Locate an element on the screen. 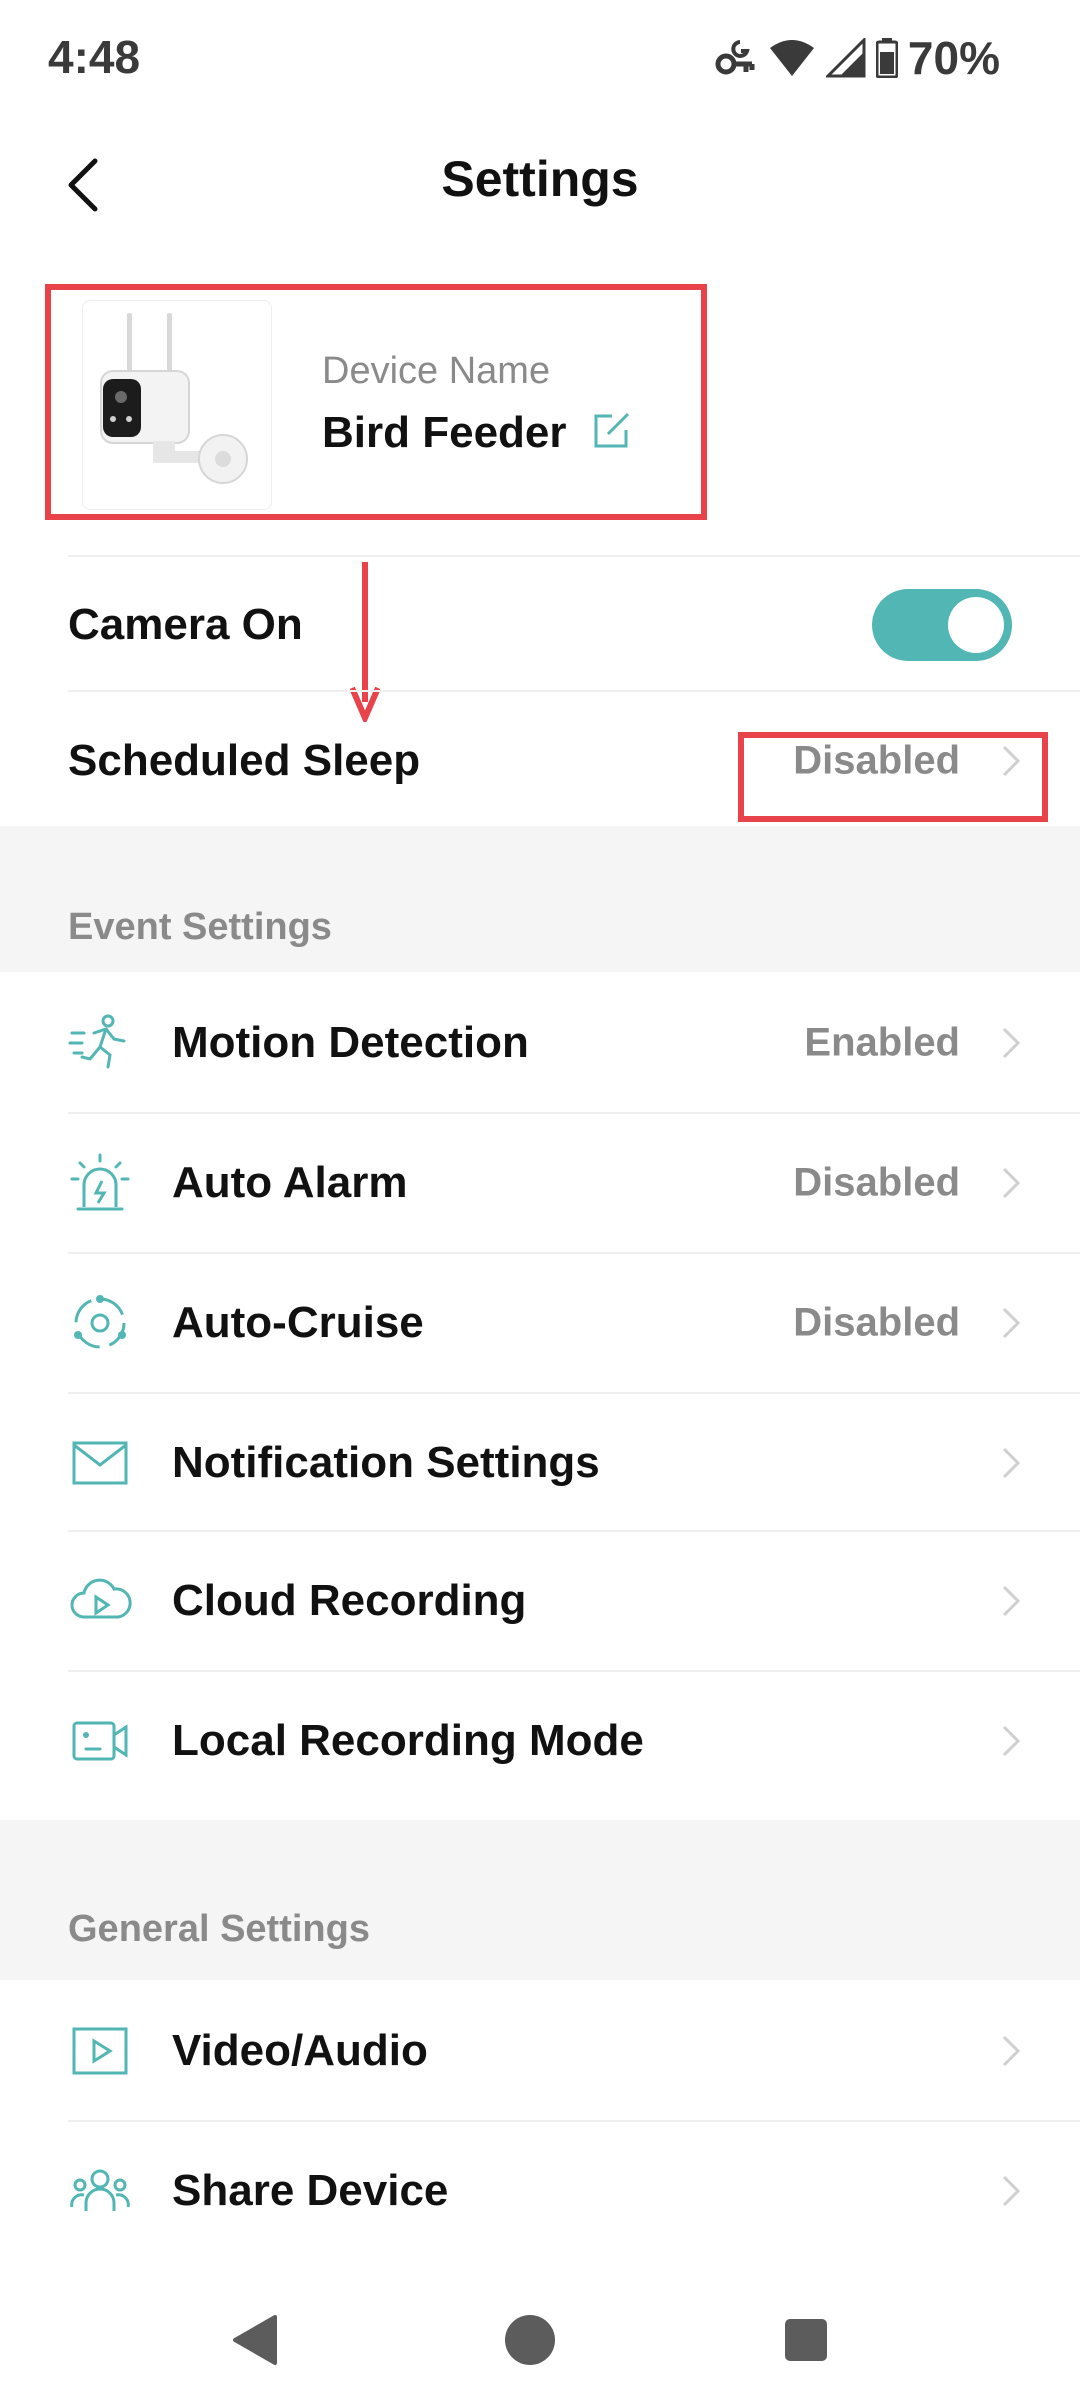 The height and width of the screenshot is (2400, 1080). status-time: 4:48 is located at coordinates (94, 57).